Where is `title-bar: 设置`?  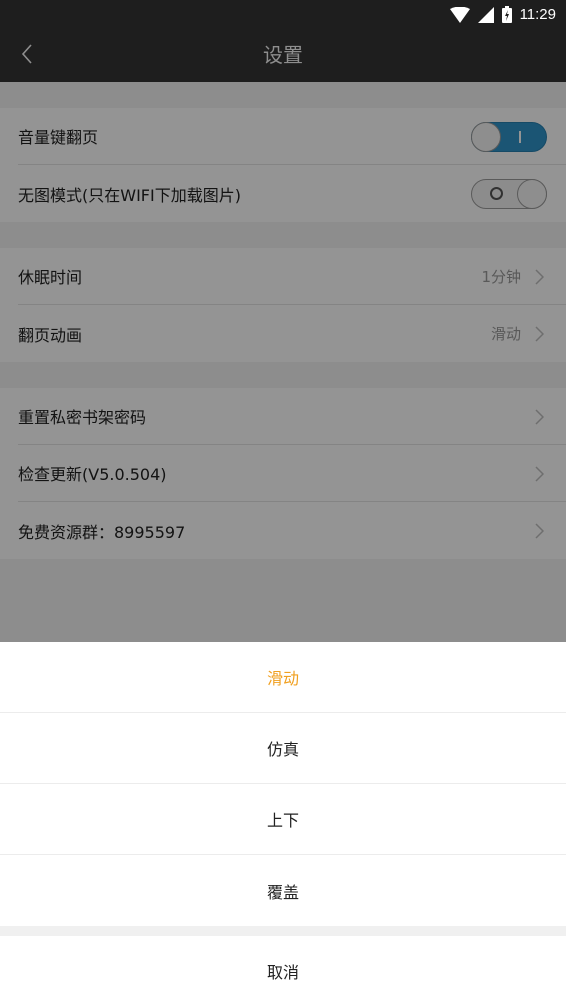 title-bar: 设置 is located at coordinates (283, 55).